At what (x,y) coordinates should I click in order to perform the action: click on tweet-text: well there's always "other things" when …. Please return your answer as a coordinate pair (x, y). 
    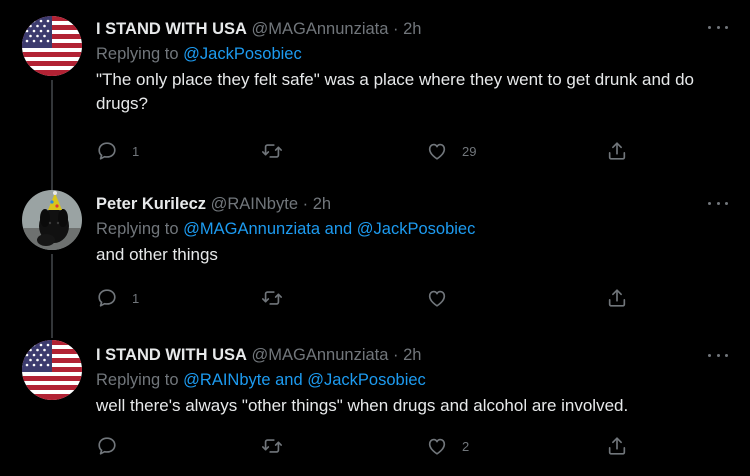
    Looking at the image, I should click on (362, 405).